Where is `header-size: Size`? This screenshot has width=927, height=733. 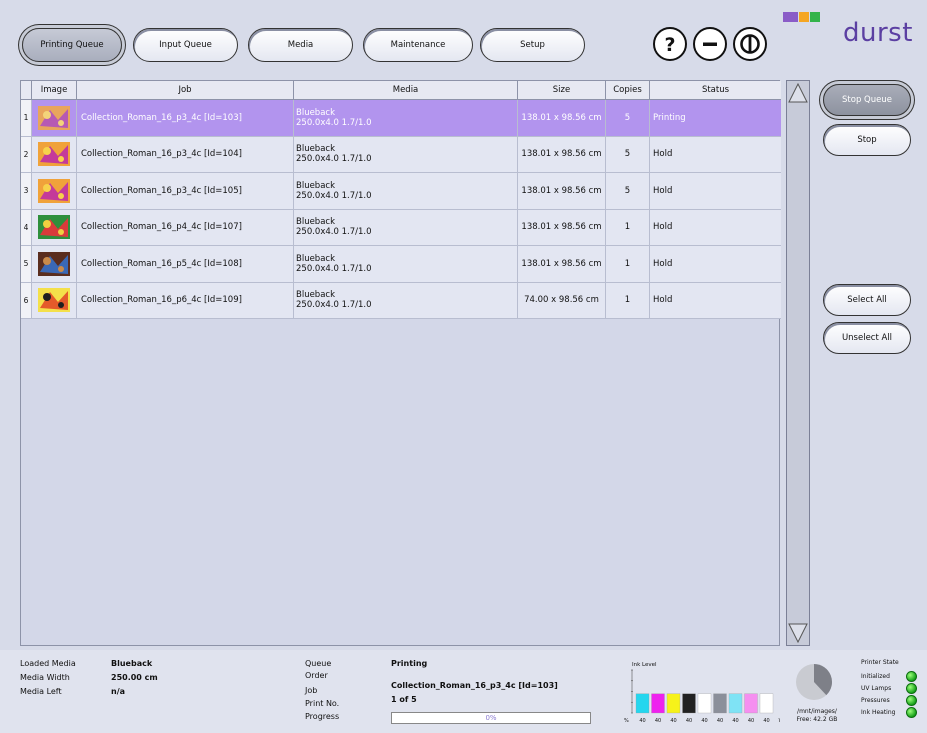
header-size: Size is located at coordinates (562, 90).